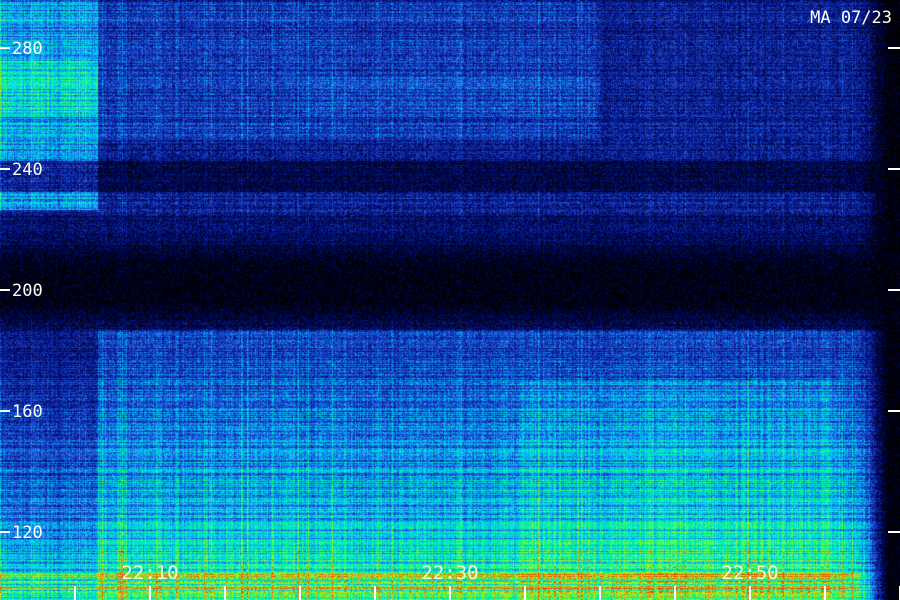 Image resolution: width=900 pixels, height=600 pixels. I want to click on y-tick-label-160: 160, so click(27, 412).